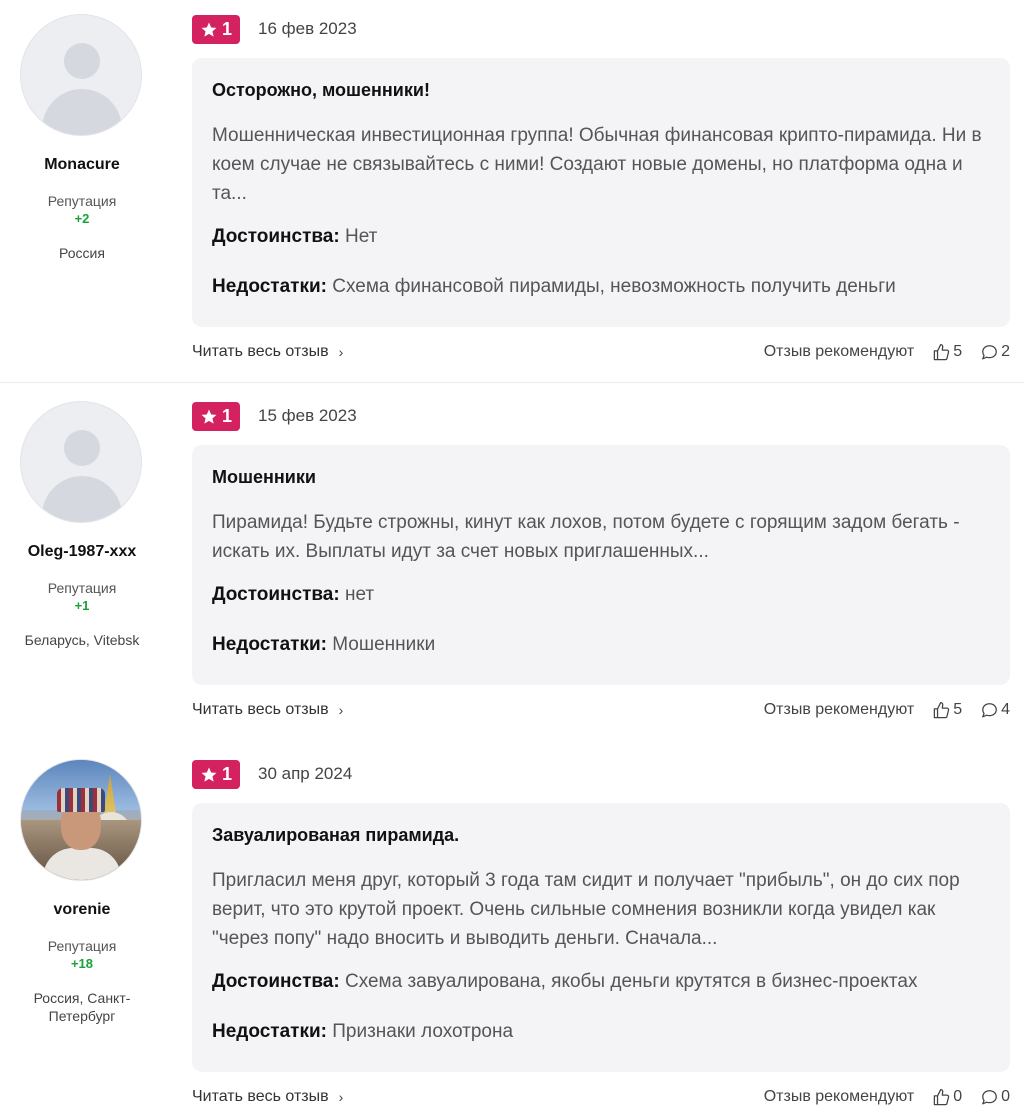 This screenshot has height=1119, width=1024. What do you see at coordinates (1005, 351) in the screenshot?
I see `comments-count: 2` at bounding box center [1005, 351].